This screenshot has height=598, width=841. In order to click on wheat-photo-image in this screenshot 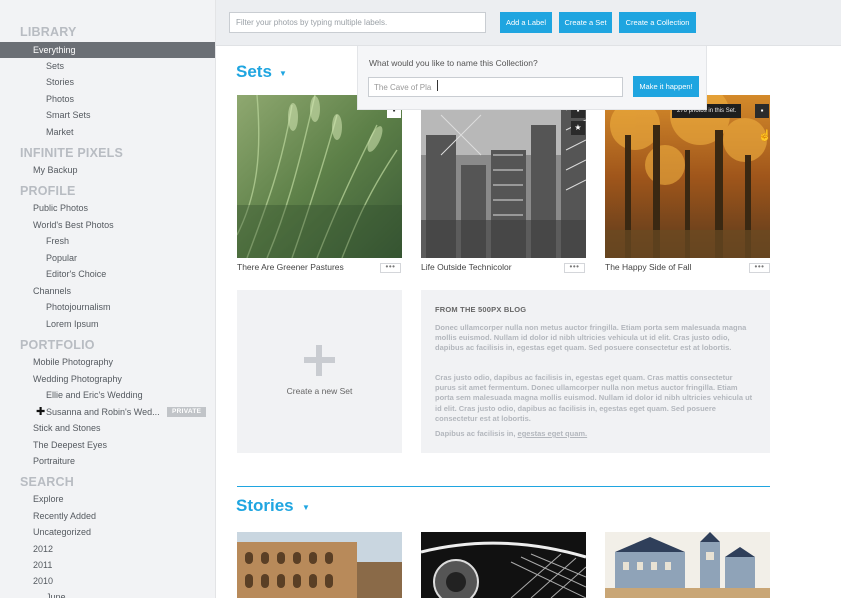, I will do `click(319, 176)`.